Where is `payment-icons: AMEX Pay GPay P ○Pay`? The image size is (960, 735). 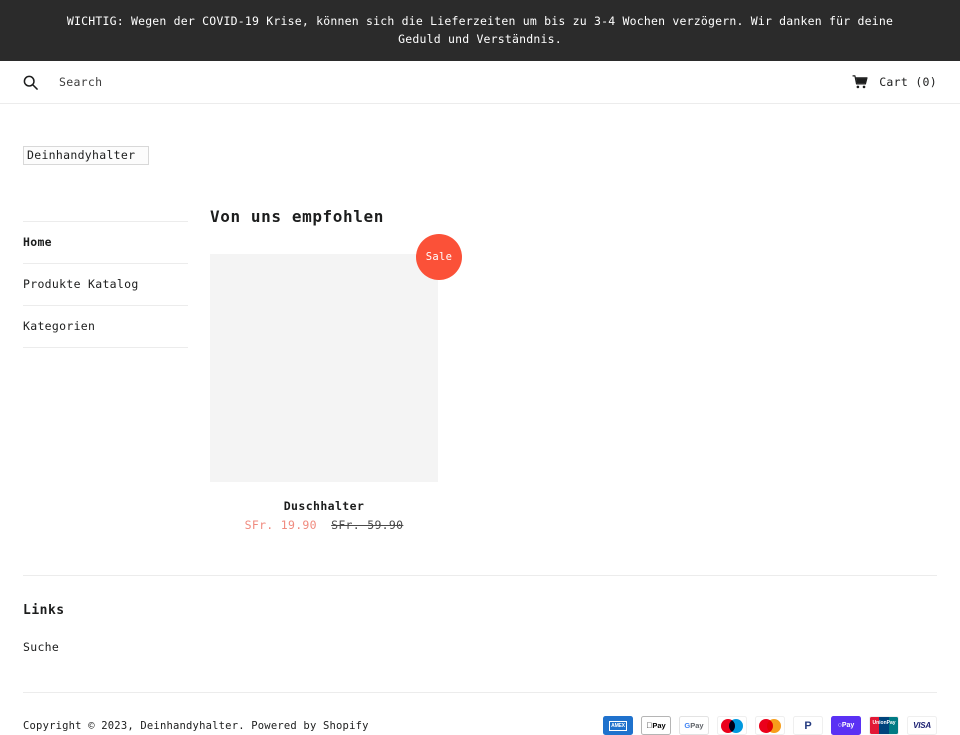
payment-icons: AMEX Pay GPay P ○Pay is located at coordinates (770, 725).